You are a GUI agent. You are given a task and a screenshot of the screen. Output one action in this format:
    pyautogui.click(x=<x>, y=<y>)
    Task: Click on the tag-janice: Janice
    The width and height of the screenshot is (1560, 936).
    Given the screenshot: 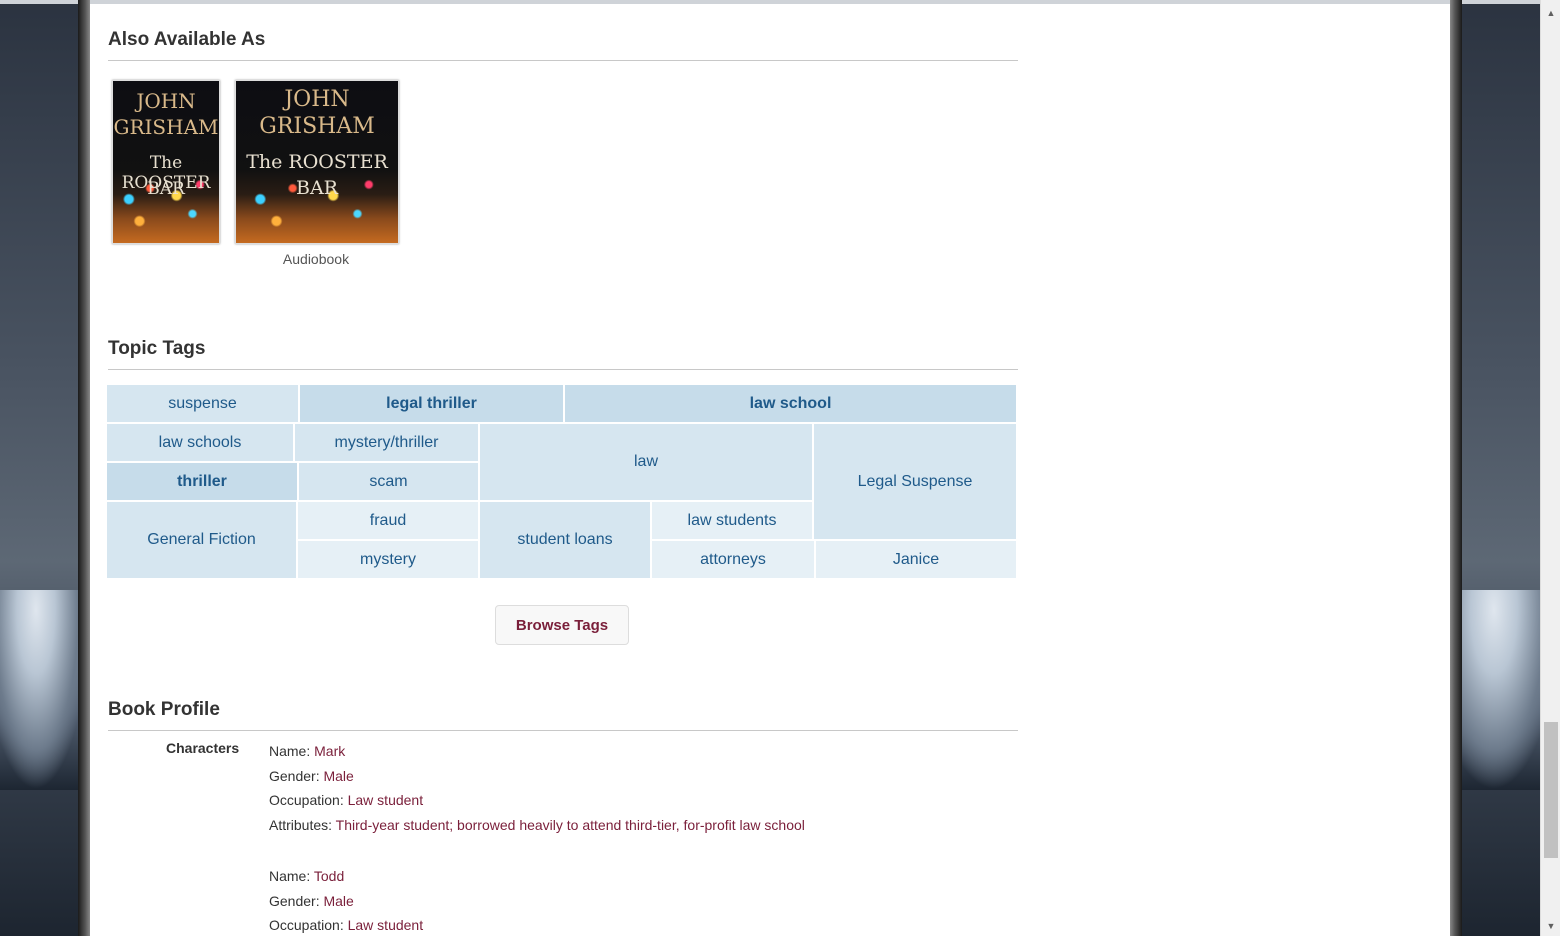 What is the action you would take?
    pyautogui.click(x=916, y=559)
    